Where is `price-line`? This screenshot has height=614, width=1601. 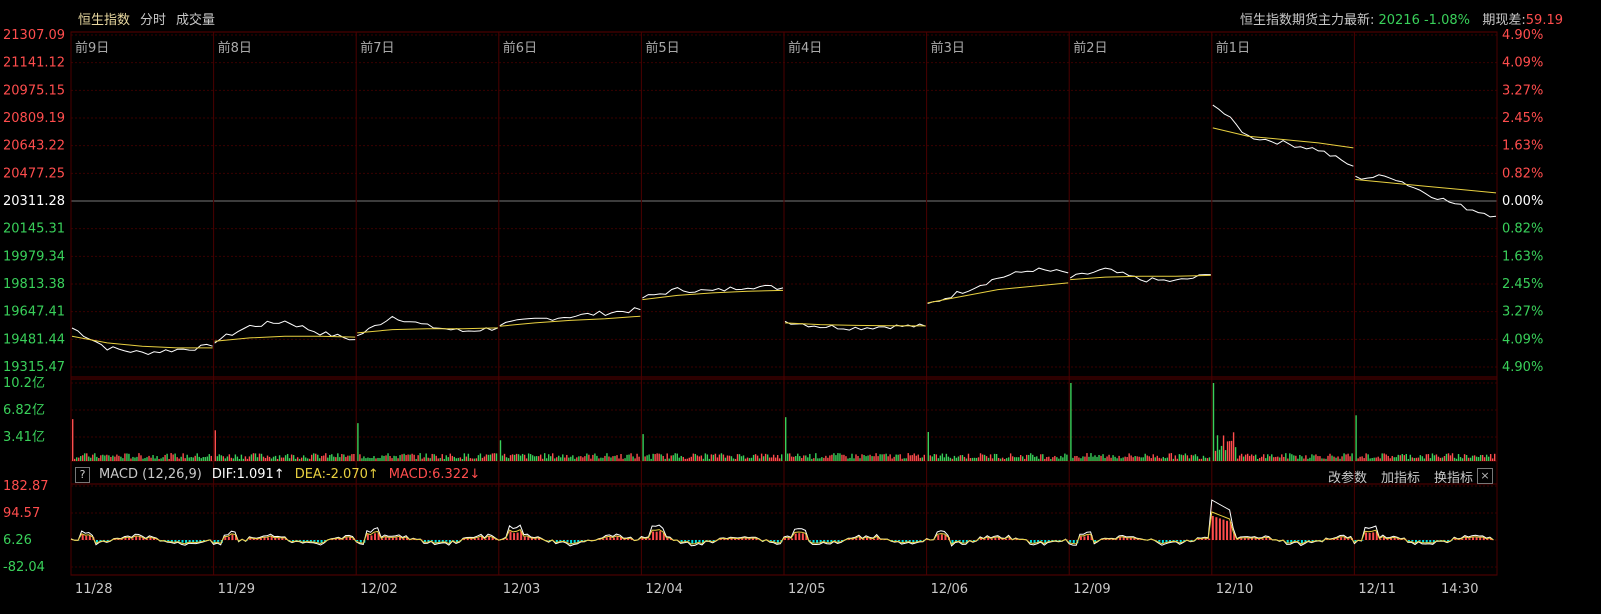
price-line is located at coordinates (1140, 275).